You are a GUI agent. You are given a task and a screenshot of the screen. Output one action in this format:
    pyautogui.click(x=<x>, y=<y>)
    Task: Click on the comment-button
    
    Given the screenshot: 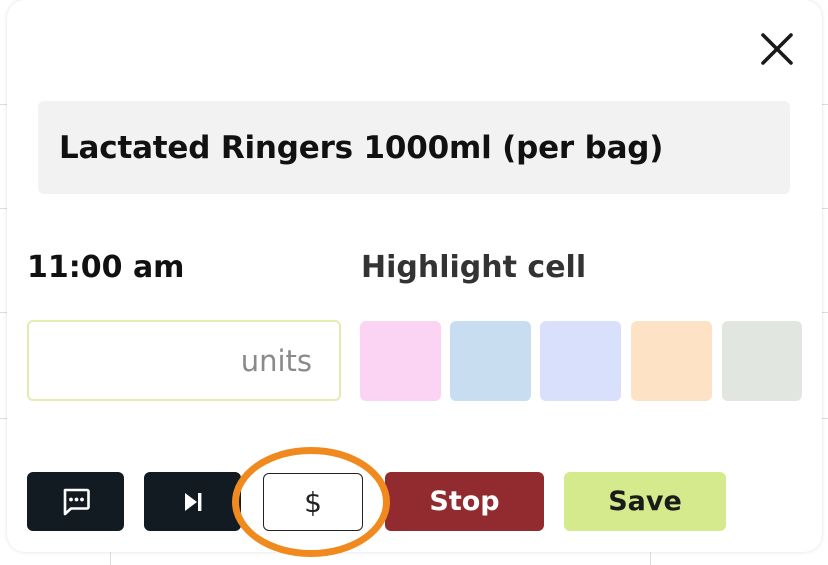 What is the action you would take?
    pyautogui.click(x=75, y=501)
    